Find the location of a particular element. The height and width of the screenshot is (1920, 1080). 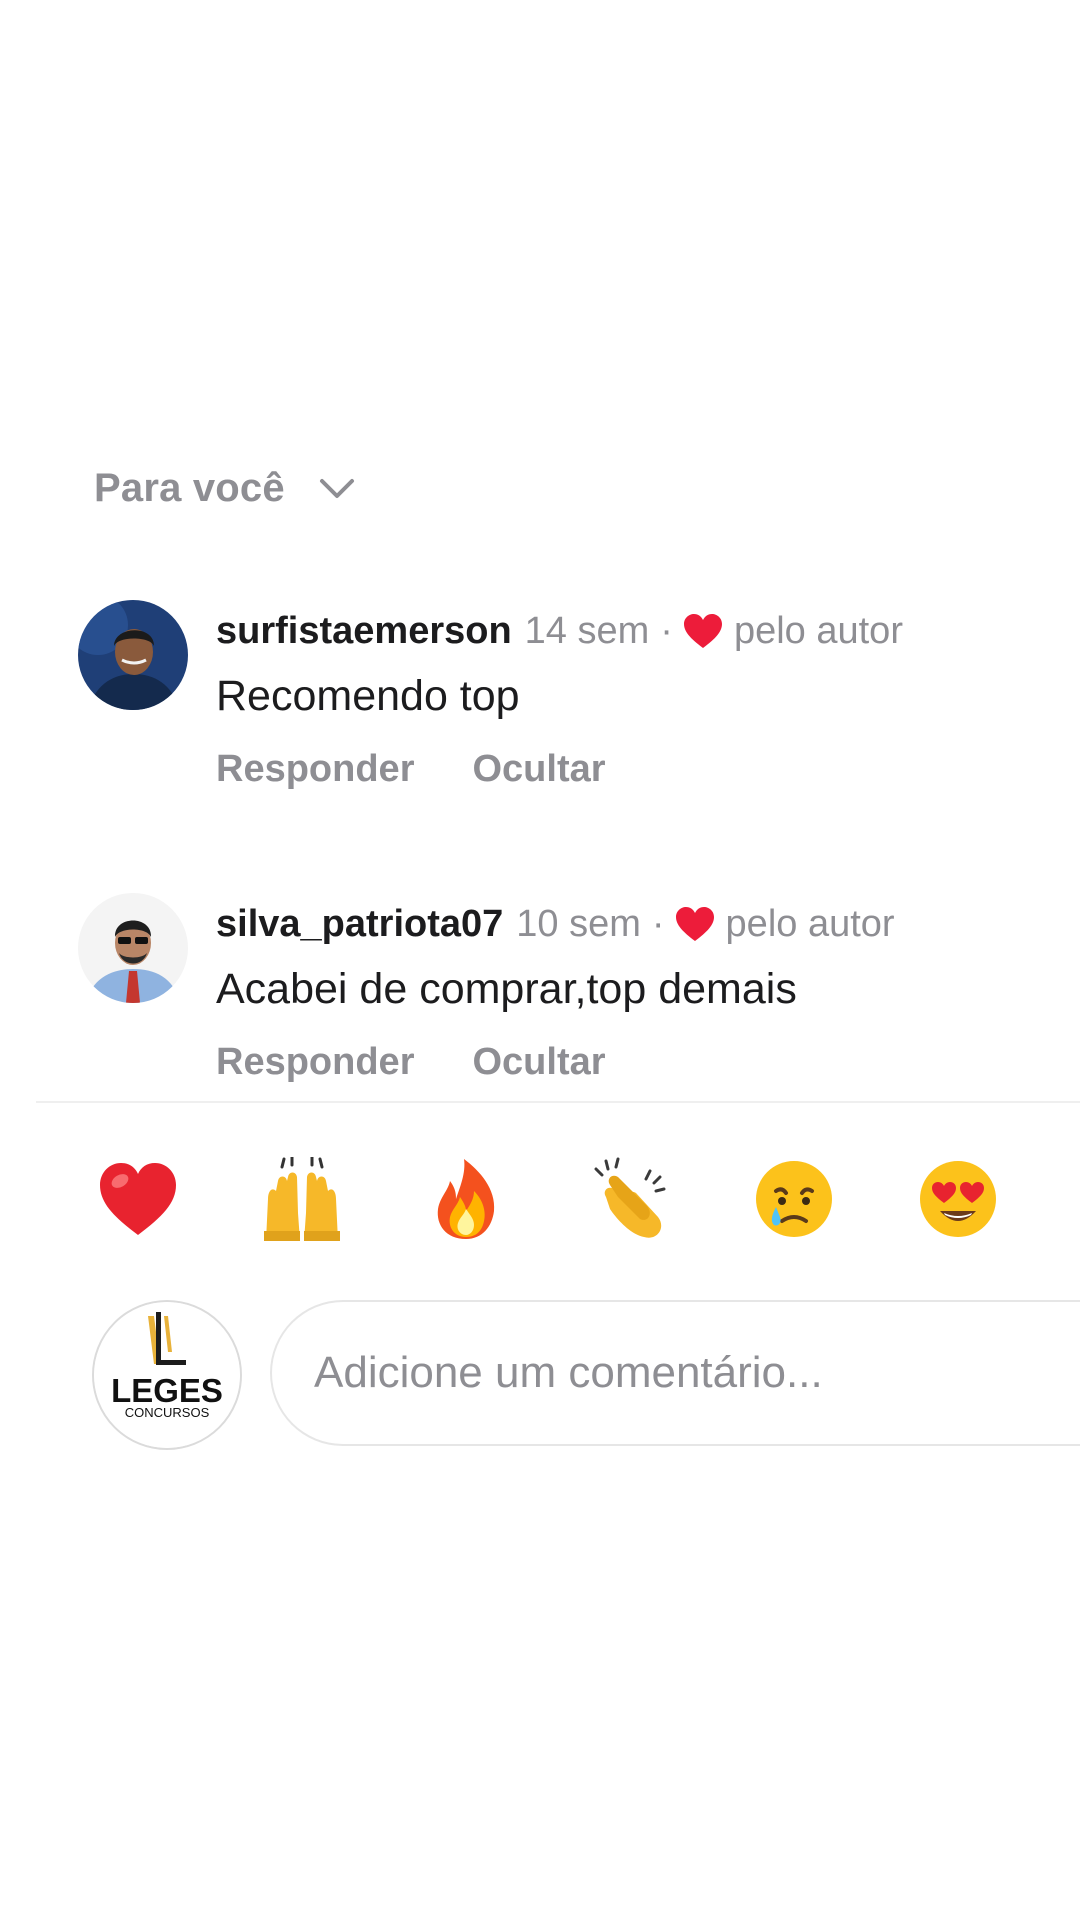

comment-meta: surfistaemerson 14 sem · pelo autor is located at coordinates (559, 631).